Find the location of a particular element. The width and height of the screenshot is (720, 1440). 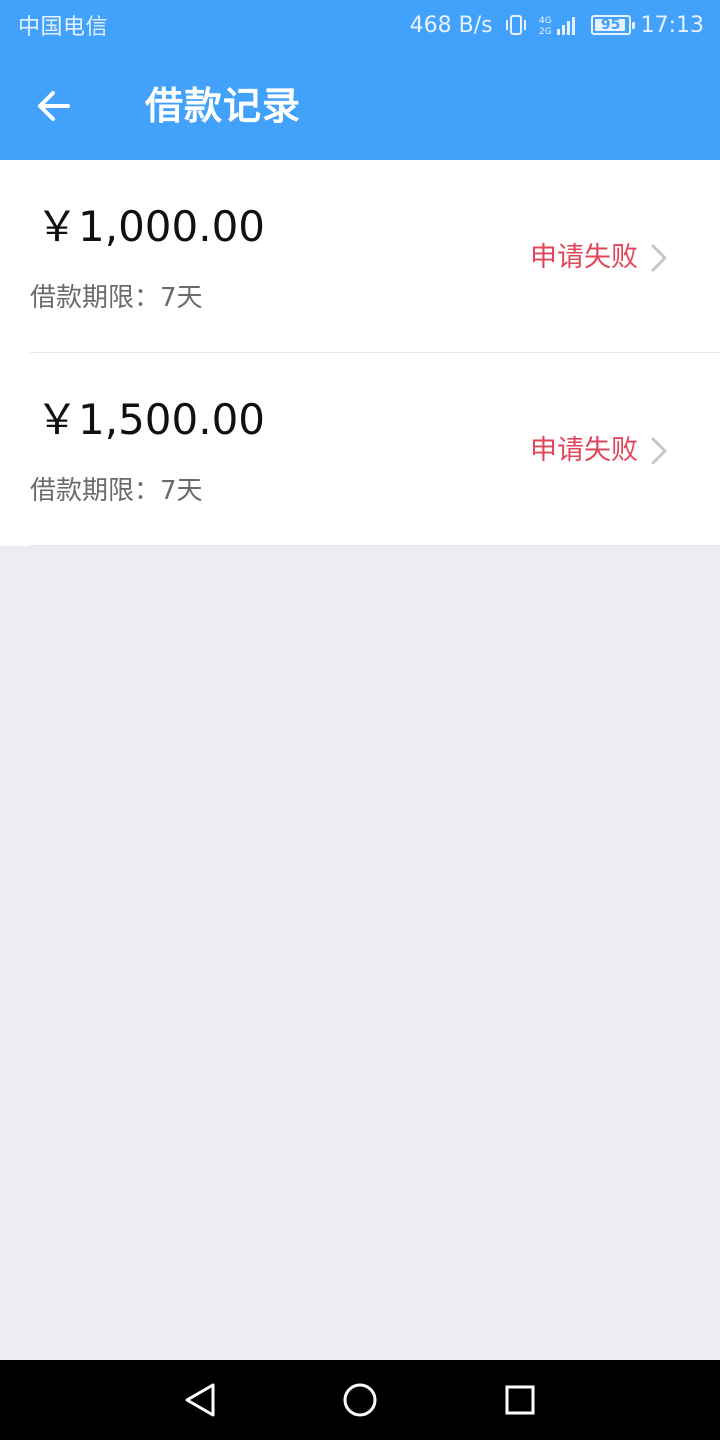

back-triangle-icon is located at coordinates (200, 1400).